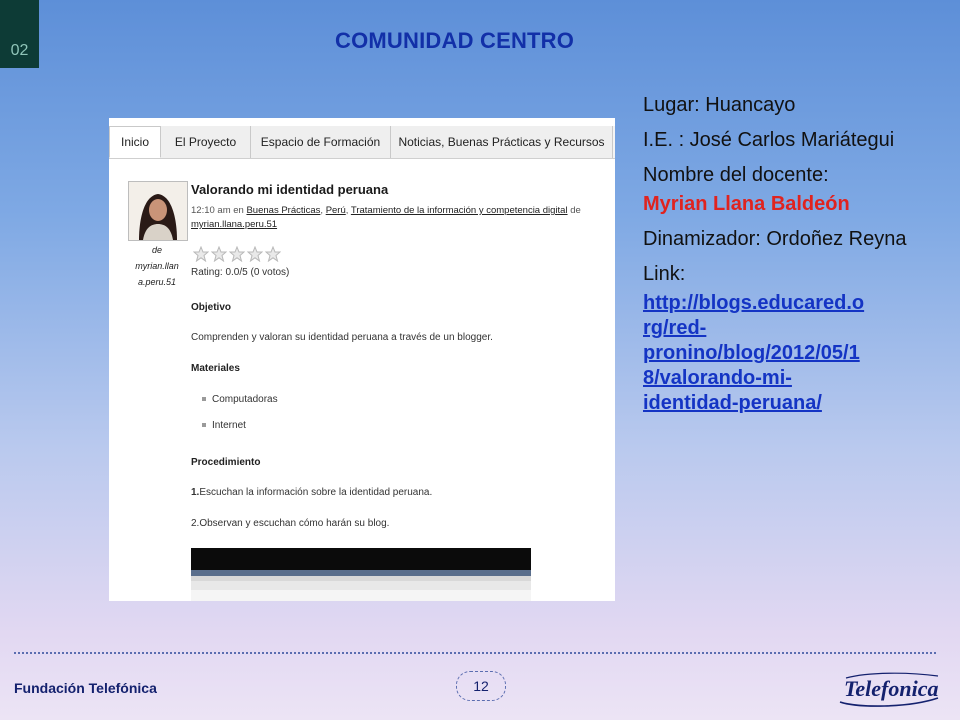  Describe the element at coordinates (245, 399) in the screenshot. I see `list-item-label: Computadoras` at that location.